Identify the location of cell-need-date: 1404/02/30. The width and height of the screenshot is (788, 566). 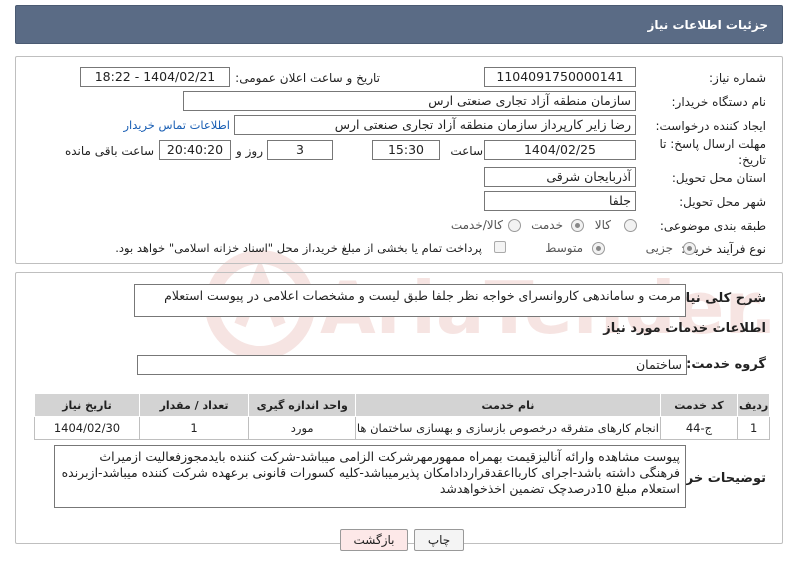
(87, 428).